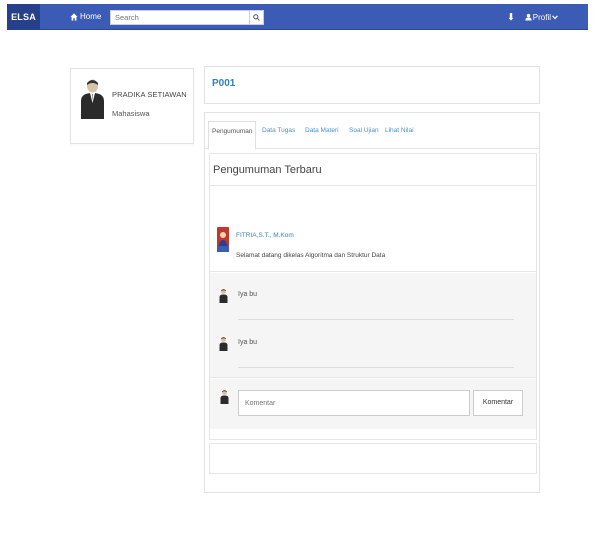  Describe the element at coordinates (322, 135) in the screenshot. I see `tab-data-materi: Data Materi` at that location.